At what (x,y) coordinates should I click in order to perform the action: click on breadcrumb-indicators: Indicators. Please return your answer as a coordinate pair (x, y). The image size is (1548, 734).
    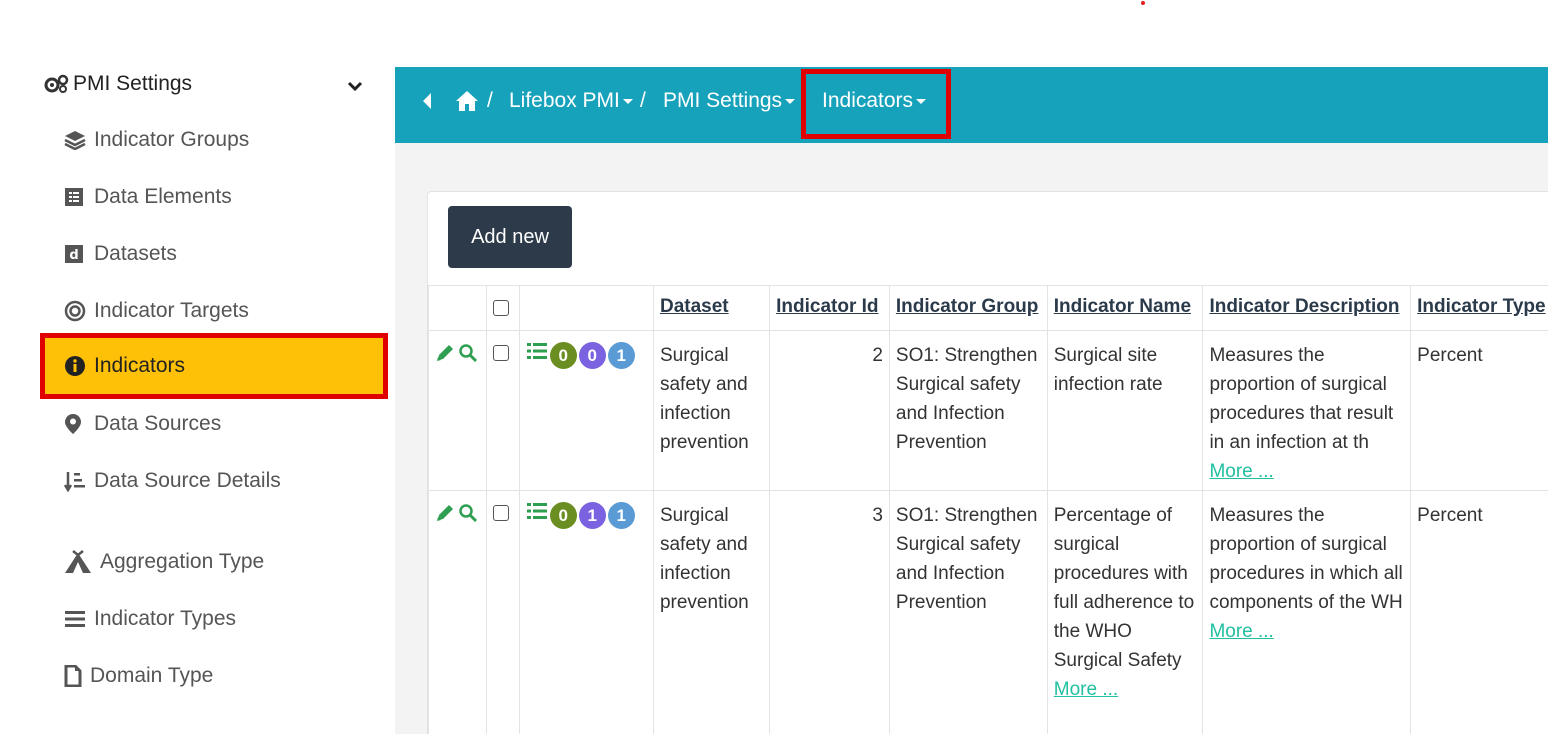
    Looking at the image, I should click on (874, 101).